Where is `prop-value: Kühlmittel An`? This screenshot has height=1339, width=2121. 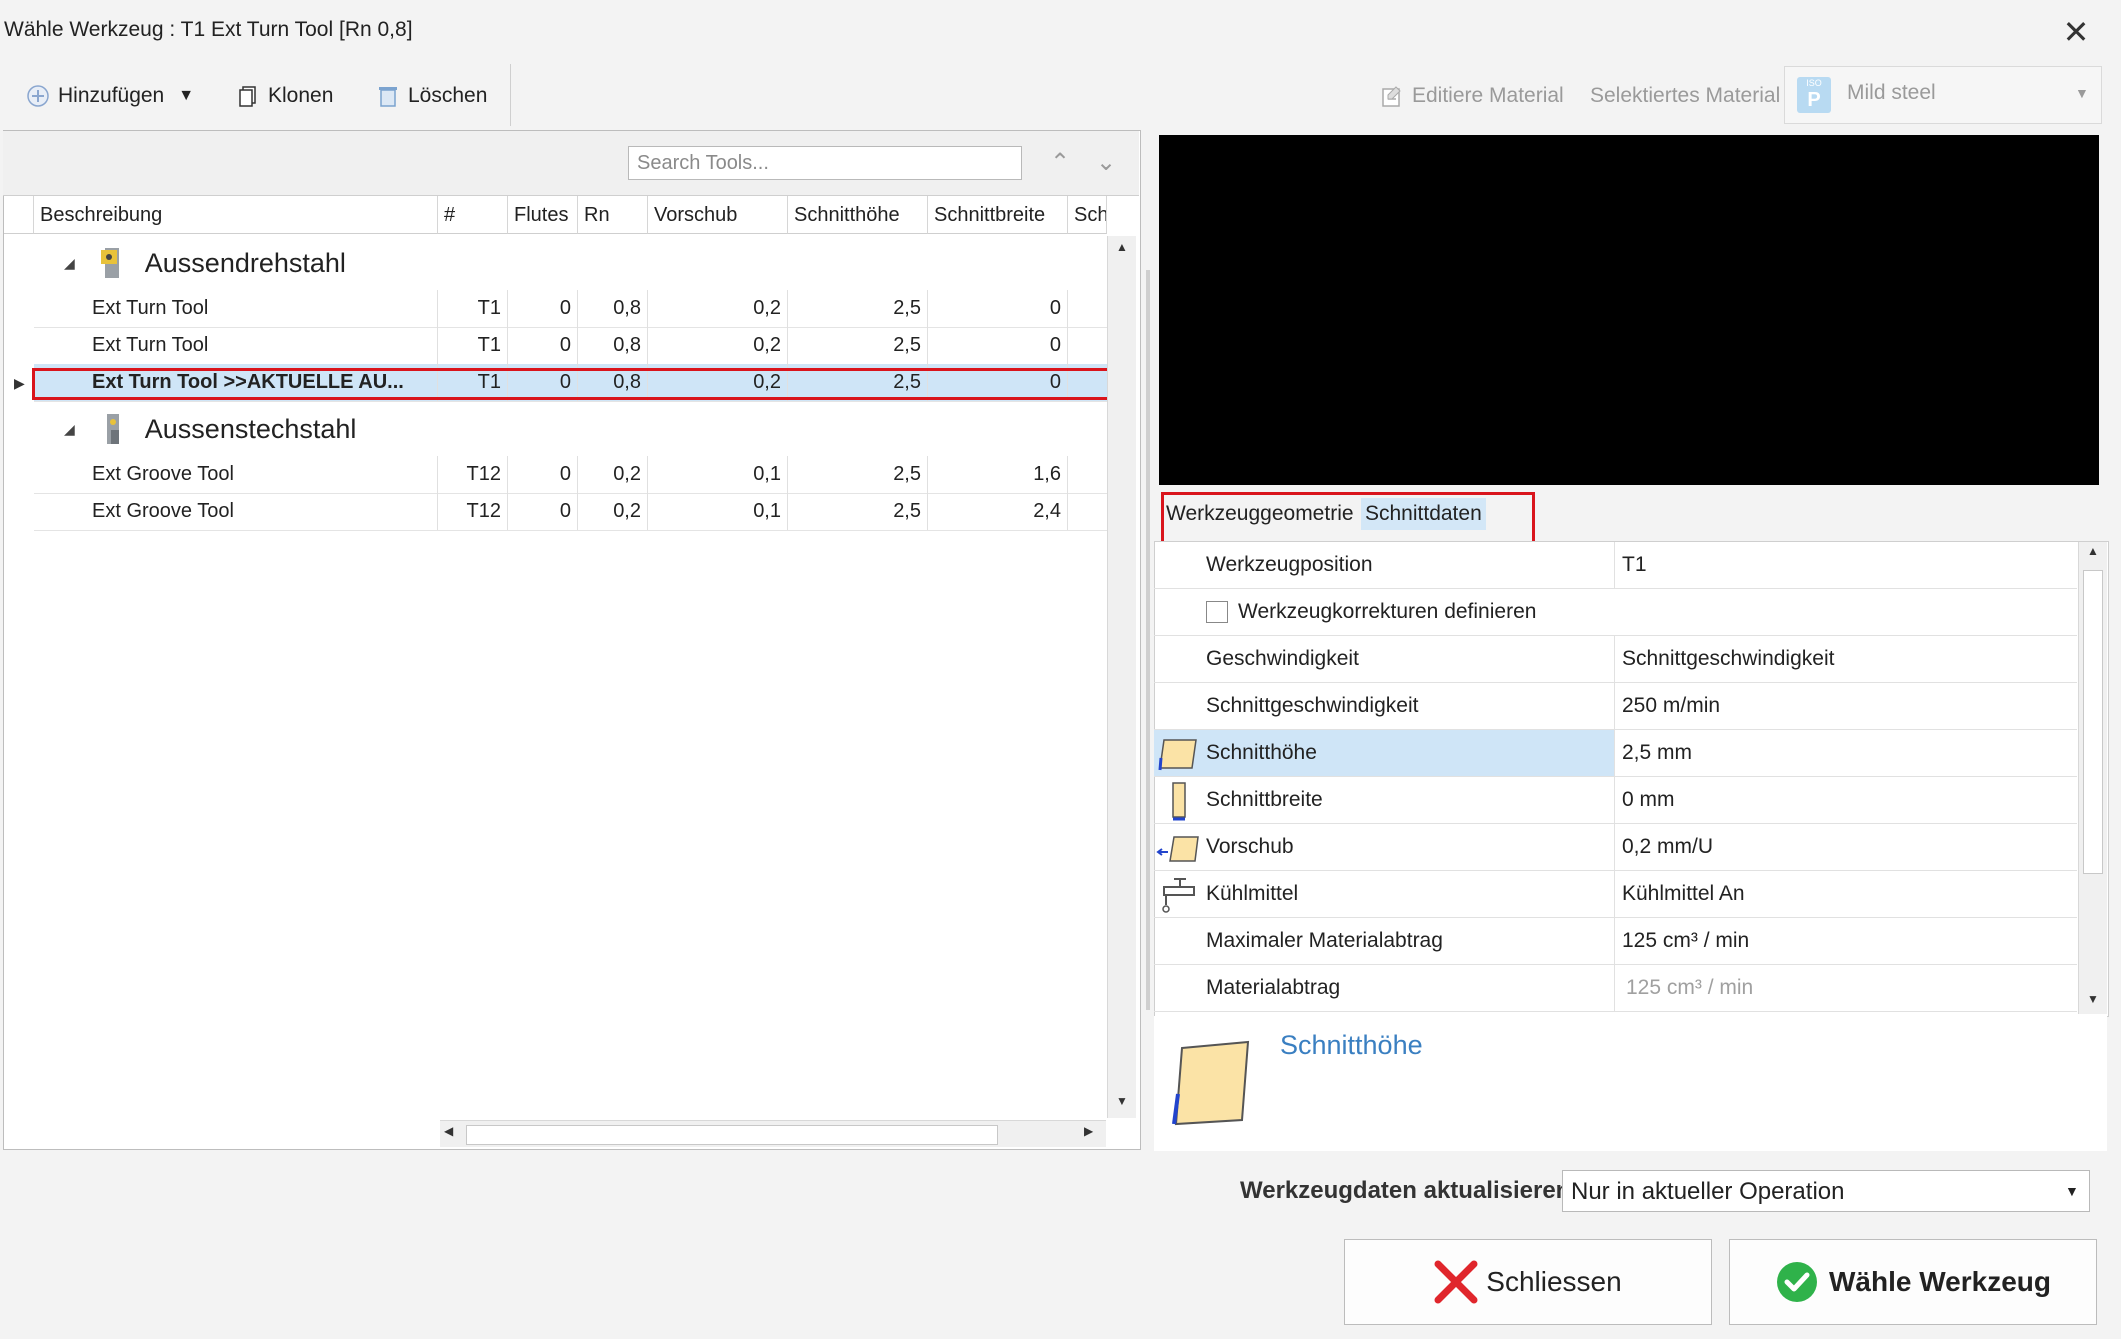 prop-value: Kühlmittel An is located at coordinates (1683, 894).